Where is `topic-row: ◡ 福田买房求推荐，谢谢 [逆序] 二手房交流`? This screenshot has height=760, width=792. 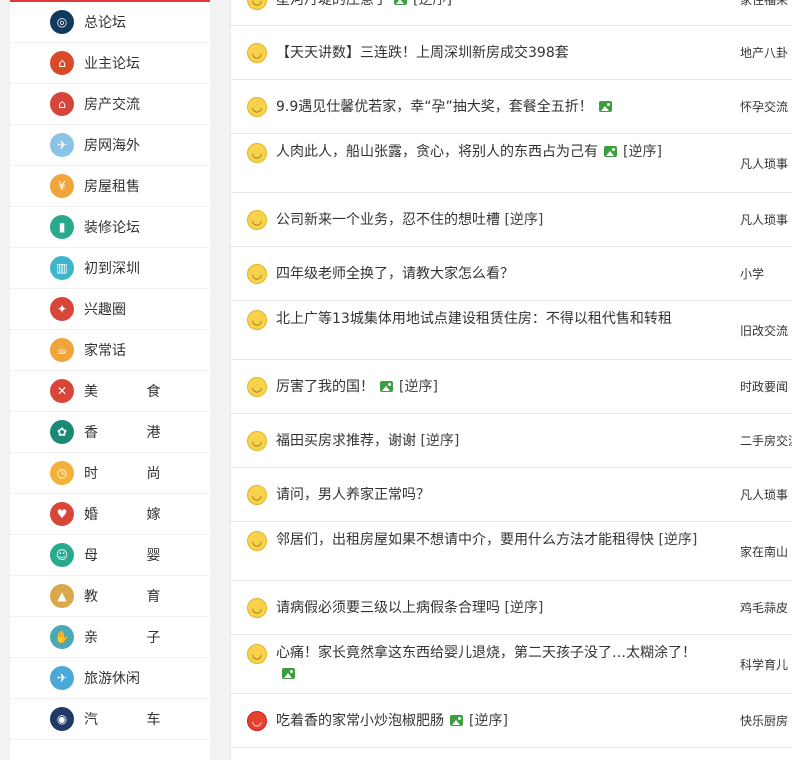 topic-row: ◡ 福田买房求推荐，谢谢 [逆序] 二手房交流 is located at coordinates (511, 441).